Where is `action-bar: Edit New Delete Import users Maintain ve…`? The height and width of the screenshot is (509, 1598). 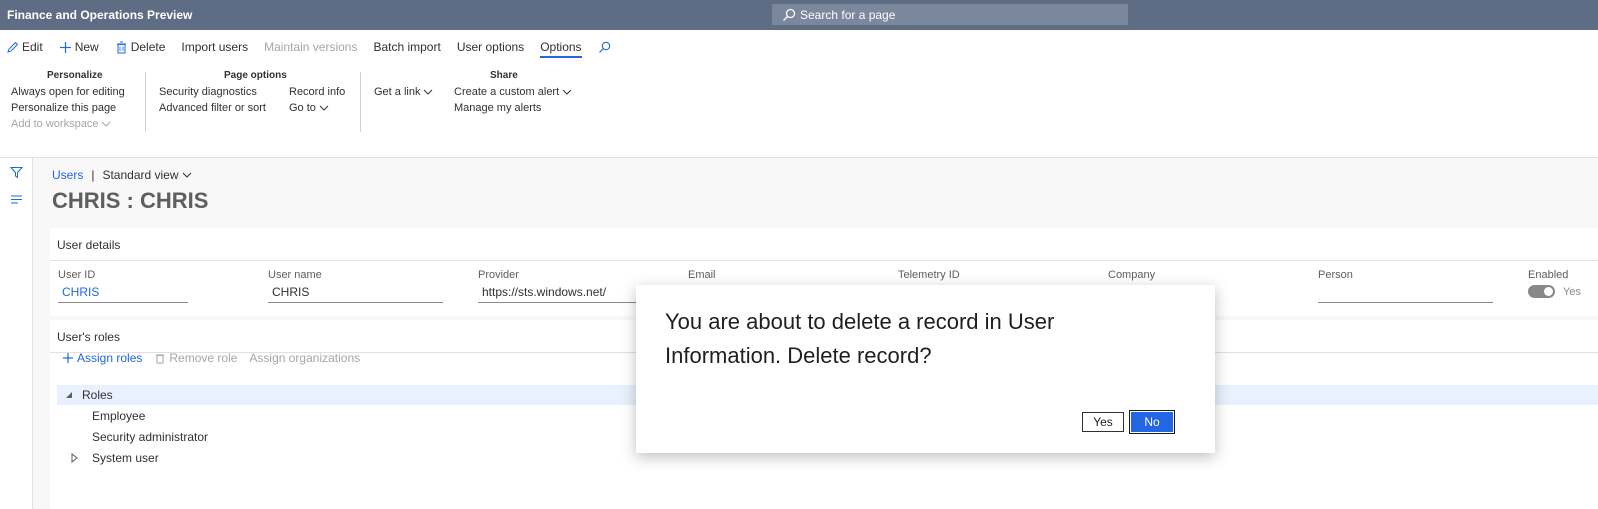
action-bar: Edit New Delete Import users Maintain ve… is located at coordinates (316, 48).